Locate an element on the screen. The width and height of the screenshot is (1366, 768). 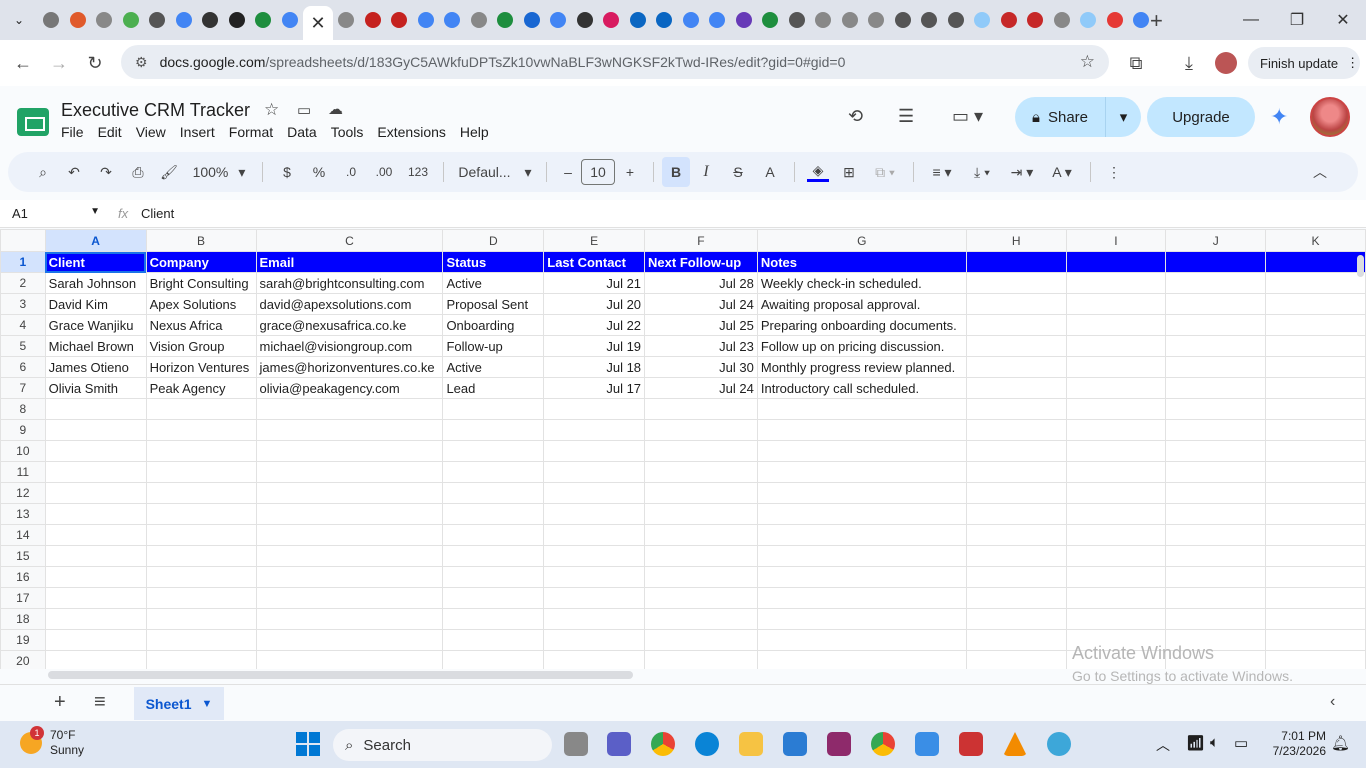
cell: Olivia Smith is located at coordinates (95, 388).